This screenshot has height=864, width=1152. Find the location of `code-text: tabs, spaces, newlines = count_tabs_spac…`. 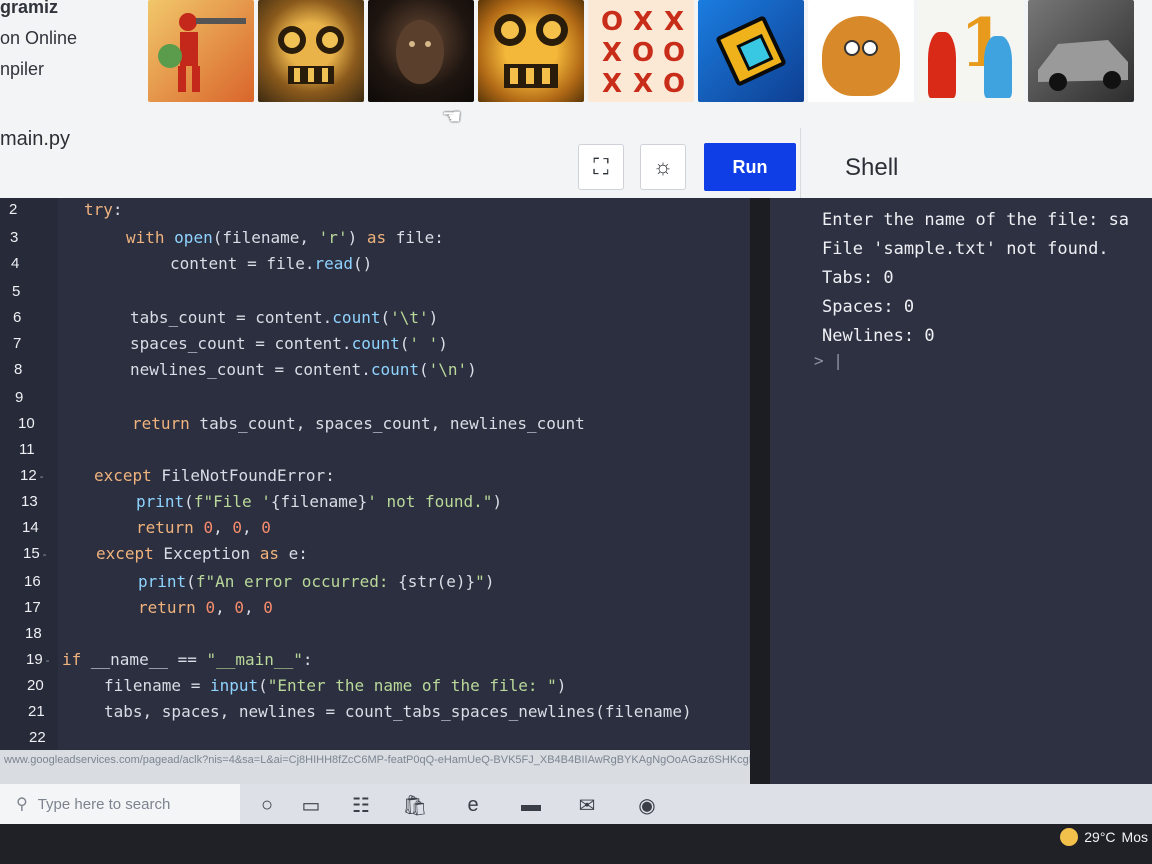

code-text: tabs, spaces, newlines = count_tabs_spac… is located at coordinates (398, 711).